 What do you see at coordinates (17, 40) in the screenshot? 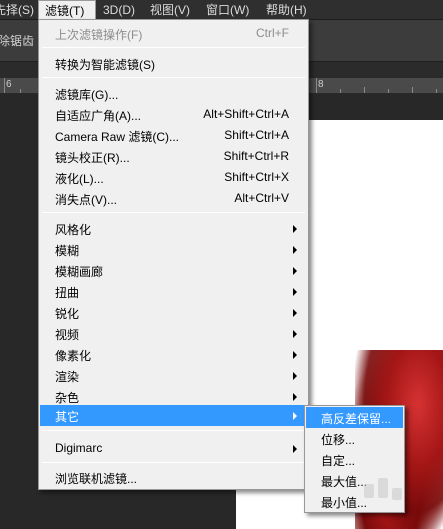
I see `antialias-option: 消除锯齿` at bounding box center [17, 40].